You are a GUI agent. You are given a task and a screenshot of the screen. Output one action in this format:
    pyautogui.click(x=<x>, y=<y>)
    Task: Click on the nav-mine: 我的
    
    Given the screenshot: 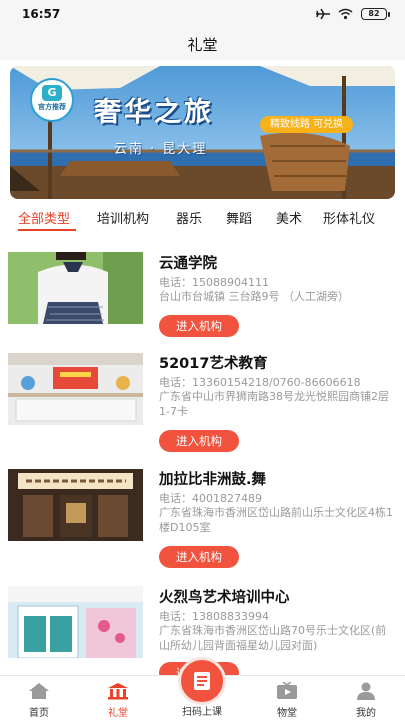 What is the action you would take?
    pyautogui.click(x=366, y=698)
    